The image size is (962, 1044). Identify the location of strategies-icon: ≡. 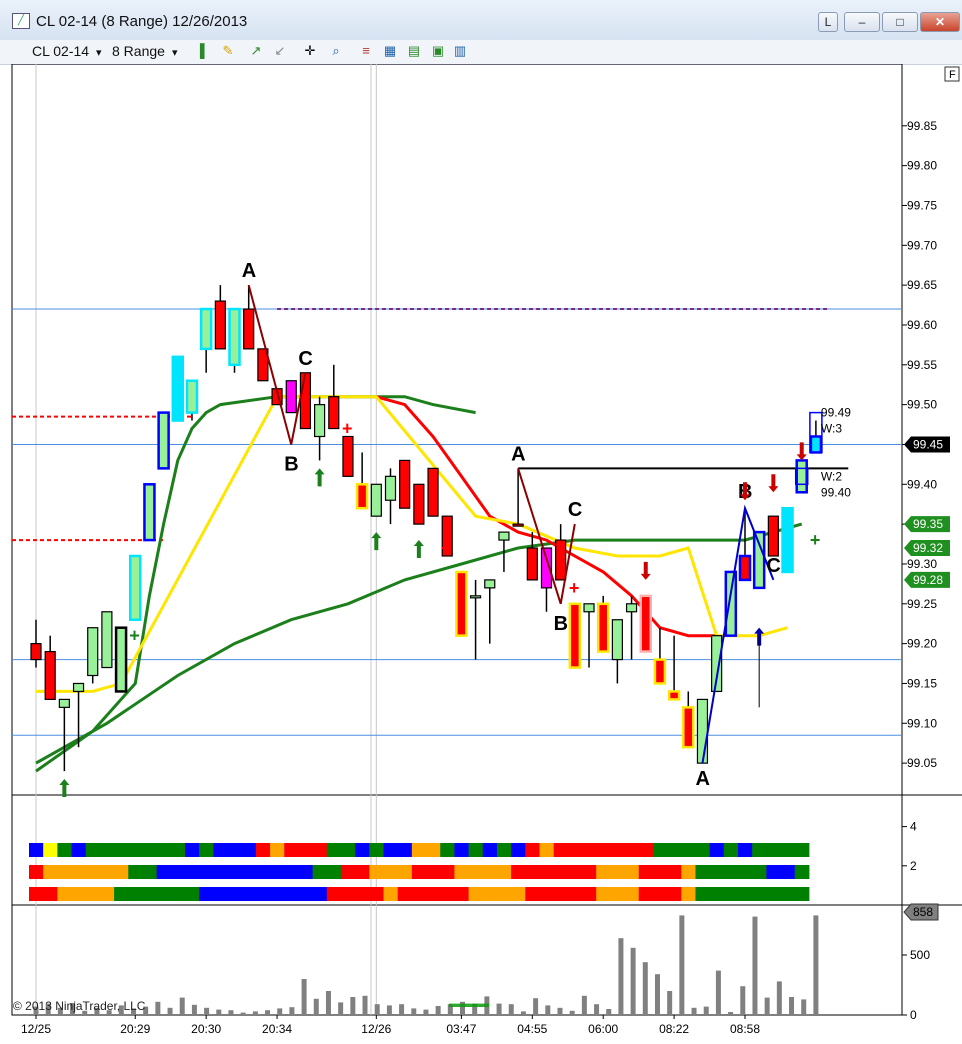
(366, 51).